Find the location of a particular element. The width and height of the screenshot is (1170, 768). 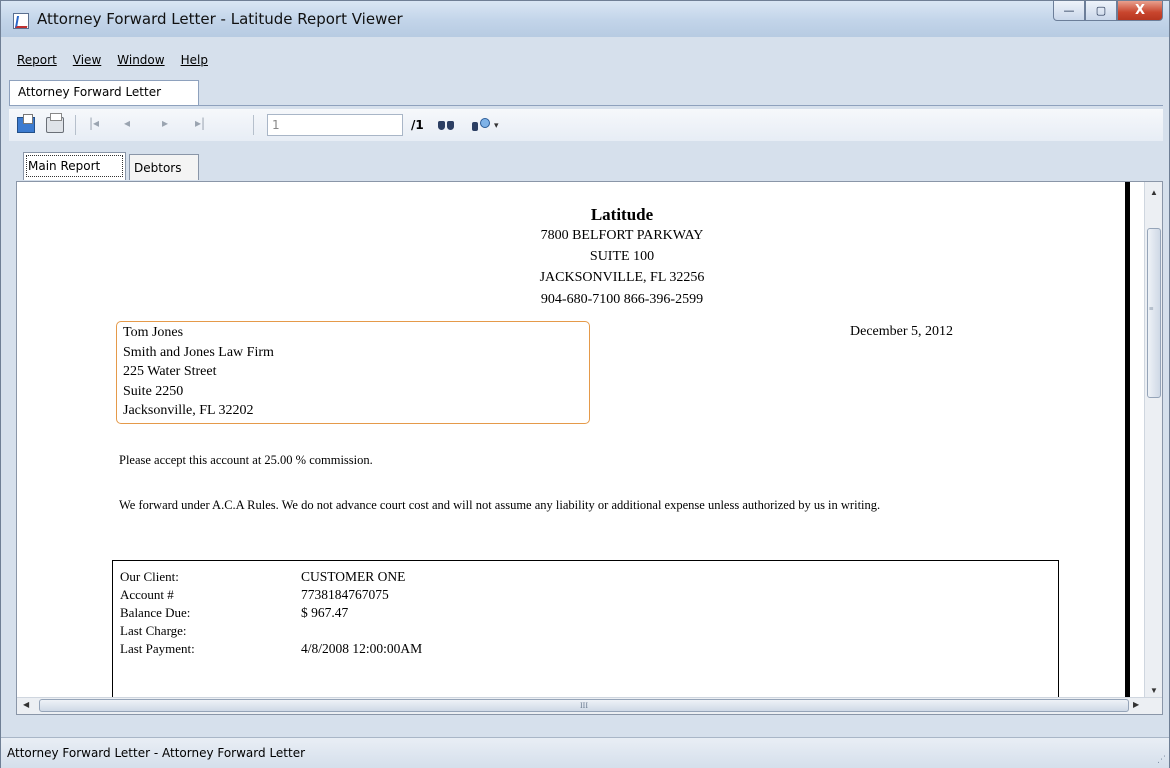

label-last-charge: Last Charge: is located at coordinates (153, 630).